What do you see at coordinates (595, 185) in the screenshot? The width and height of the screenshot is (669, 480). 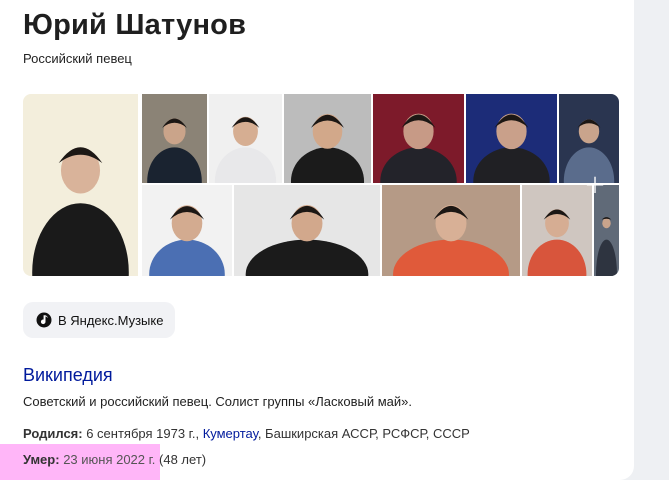 I see `plus-icon: +` at bounding box center [595, 185].